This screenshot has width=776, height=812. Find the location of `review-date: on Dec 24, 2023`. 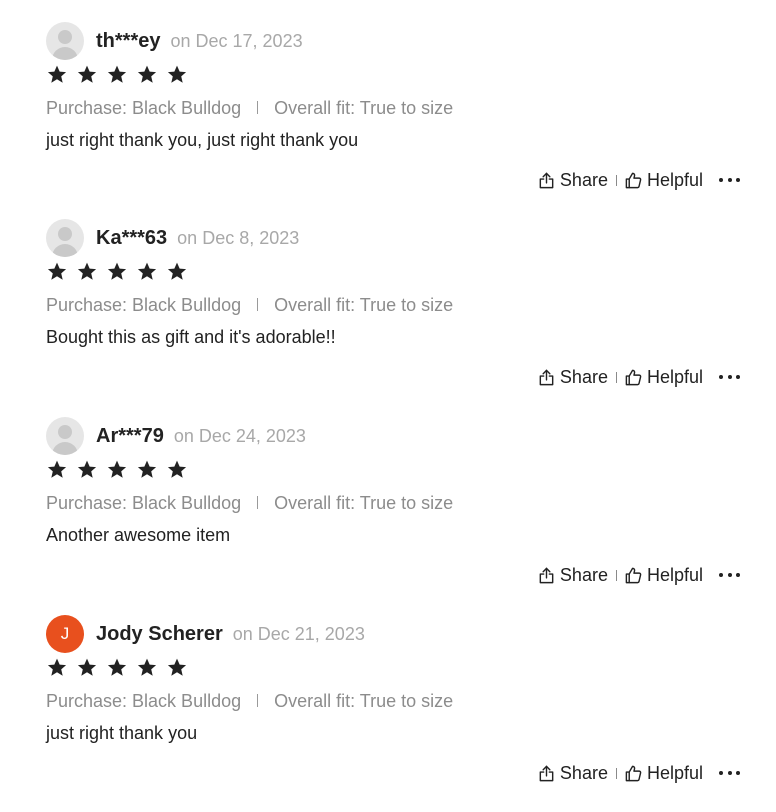

review-date: on Dec 24, 2023 is located at coordinates (239, 436).